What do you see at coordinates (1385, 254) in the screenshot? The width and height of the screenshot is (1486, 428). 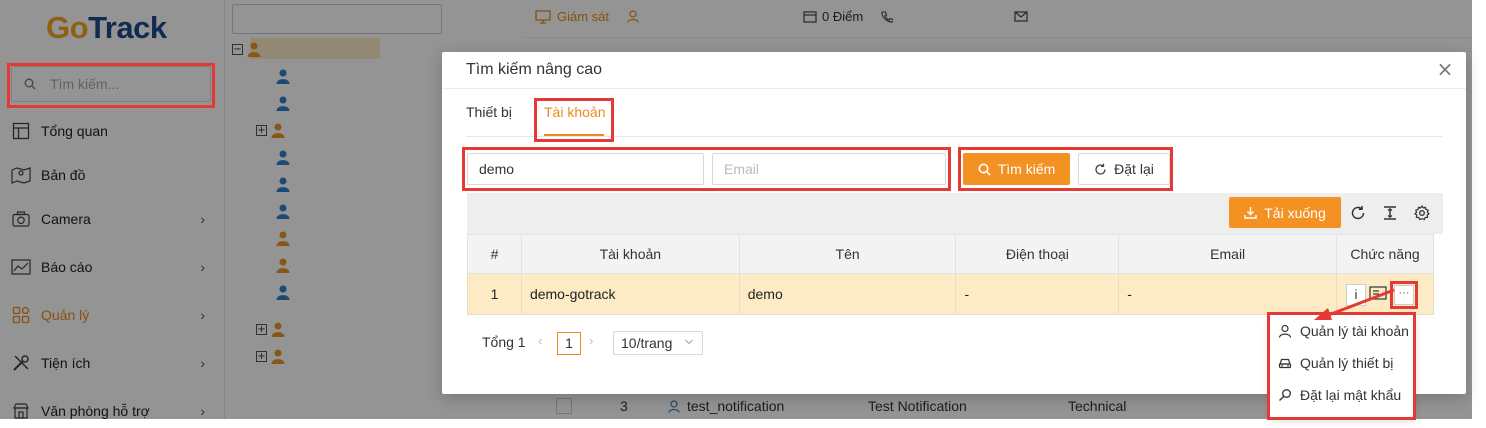 I see `col-actions: Chức năng` at bounding box center [1385, 254].